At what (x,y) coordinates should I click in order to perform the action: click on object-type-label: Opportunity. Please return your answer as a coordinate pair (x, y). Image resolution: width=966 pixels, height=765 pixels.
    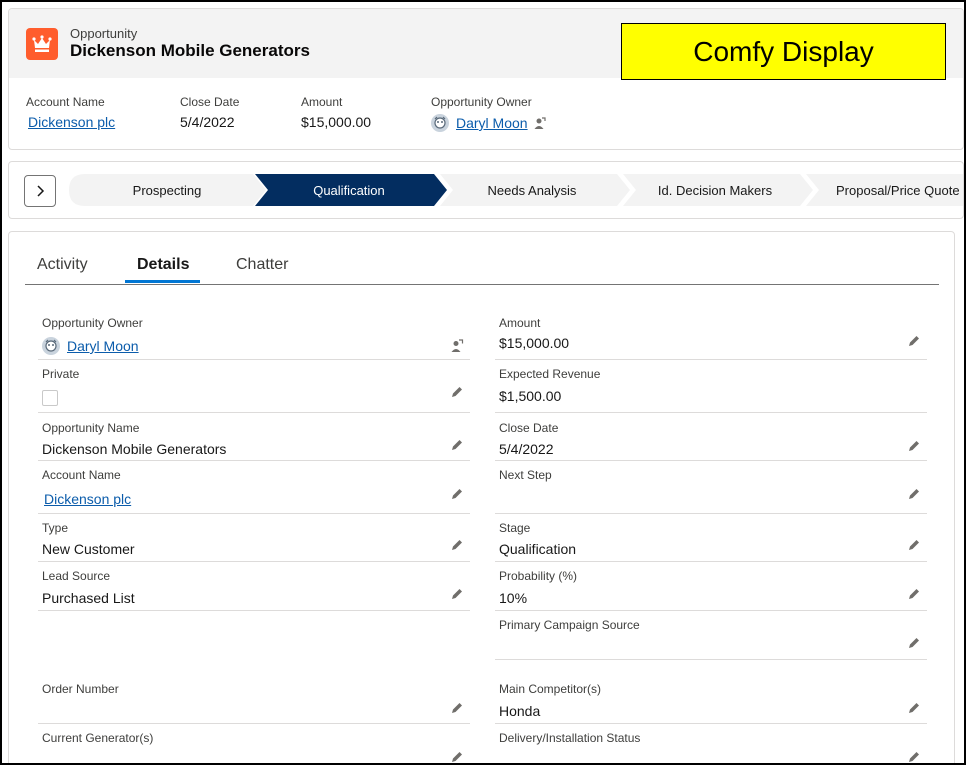
    Looking at the image, I should click on (104, 33).